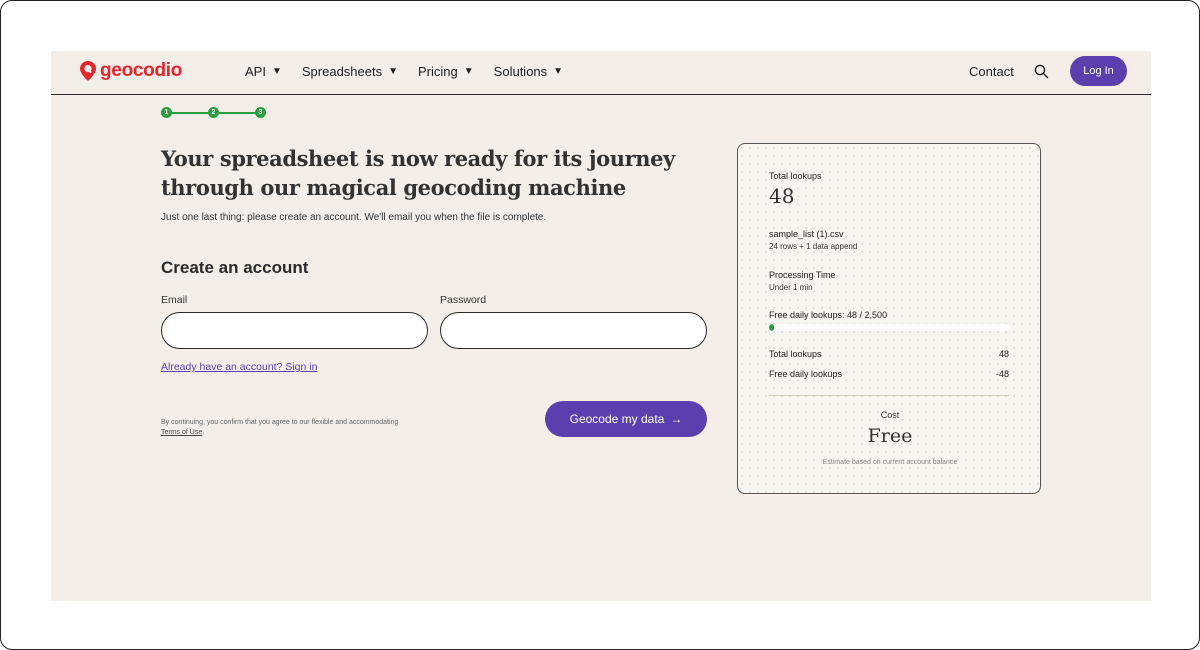 This screenshot has height=650, width=1200. Describe the element at coordinates (1098, 71) in the screenshot. I see `login-button: Log In` at that location.